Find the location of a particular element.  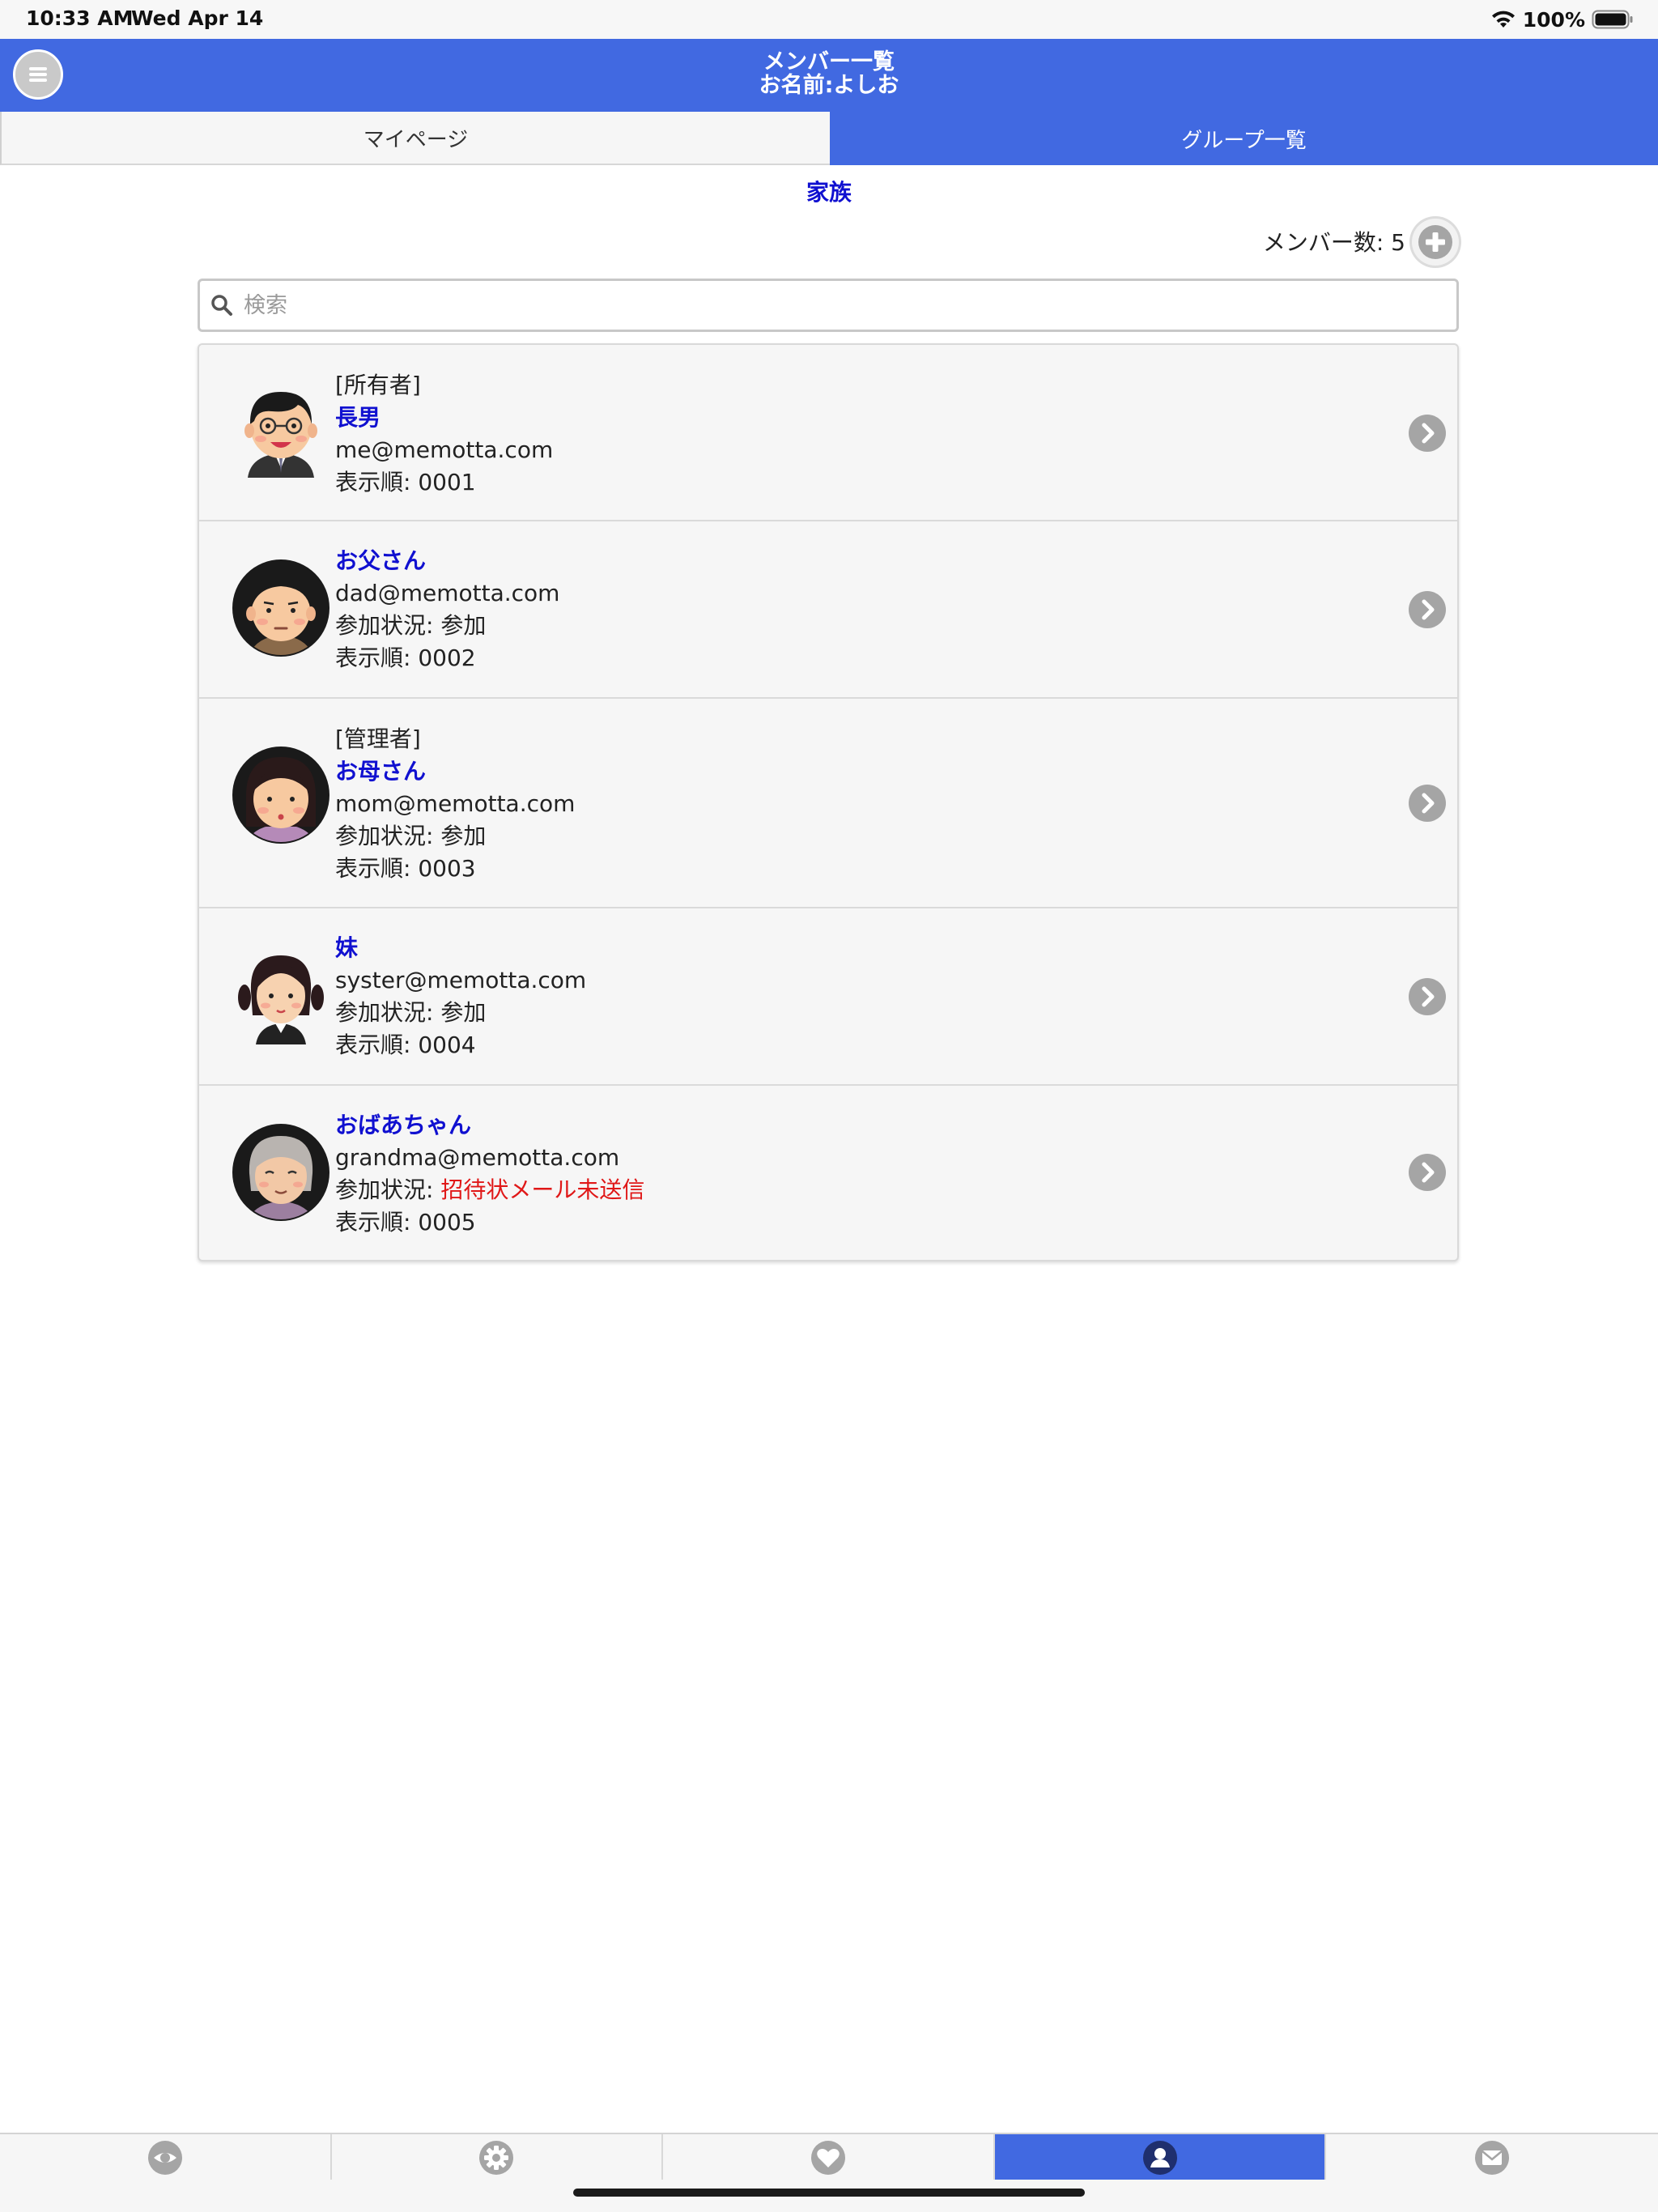

tab-settings is located at coordinates (498, 2157).